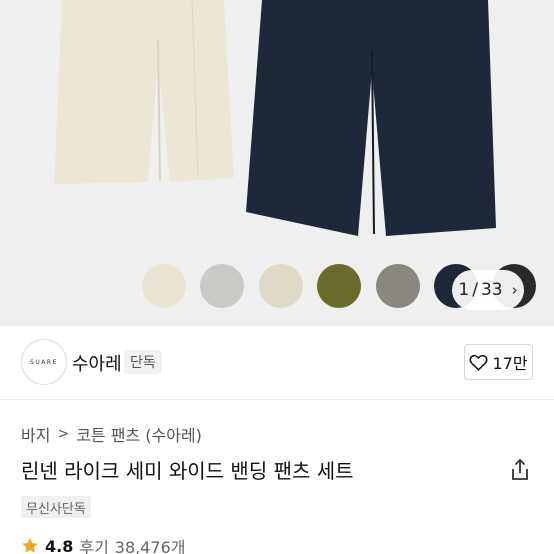 The image size is (554, 554). Describe the element at coordinates (144, 92) in the screenshot. I see `beige-pants-shape` at that location.